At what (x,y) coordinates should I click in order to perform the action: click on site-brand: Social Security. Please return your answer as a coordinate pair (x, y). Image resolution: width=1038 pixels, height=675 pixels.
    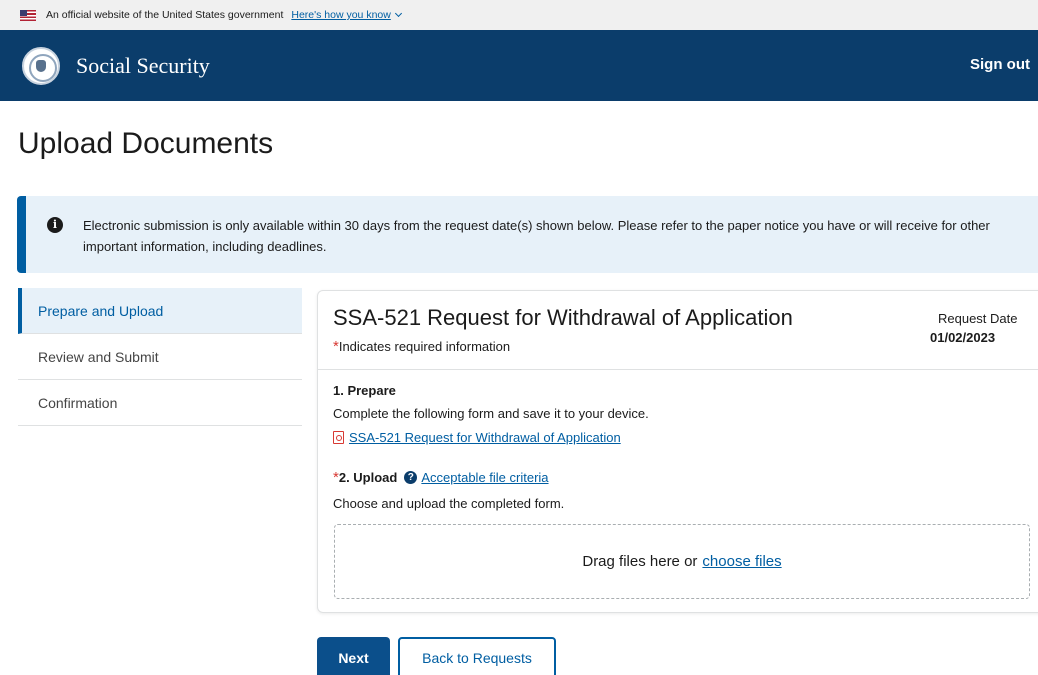
    Looking at the image, I should click on (143, 66).